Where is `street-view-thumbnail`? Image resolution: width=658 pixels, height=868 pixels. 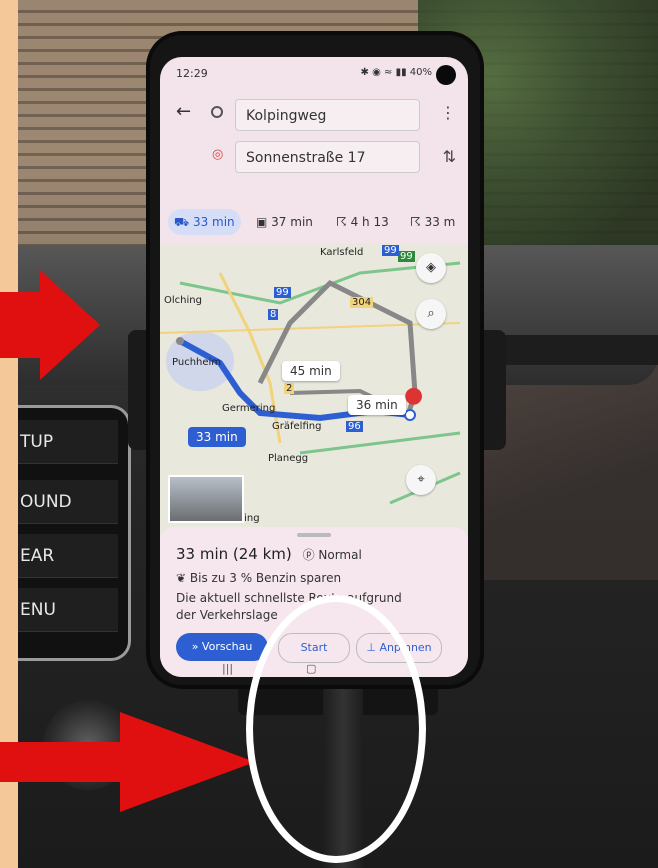 street-view-thumbnail is located at coordinates (206, 499).